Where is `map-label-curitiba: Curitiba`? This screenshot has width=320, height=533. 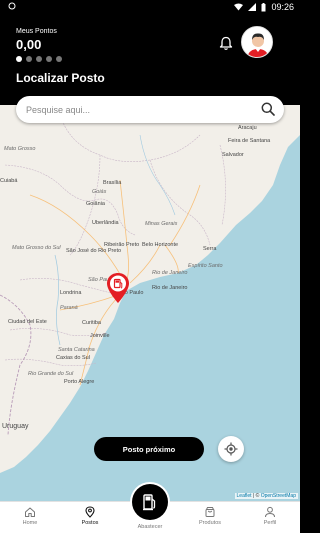 map-label-curitiba: Curitiba is located at coordinates (91, 323).